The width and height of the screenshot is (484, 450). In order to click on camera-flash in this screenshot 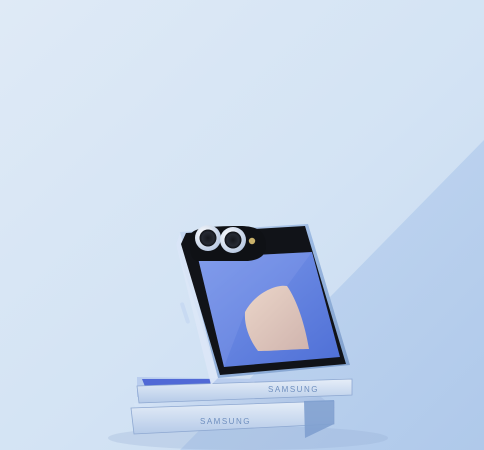, I will do `click(252, 241)`.